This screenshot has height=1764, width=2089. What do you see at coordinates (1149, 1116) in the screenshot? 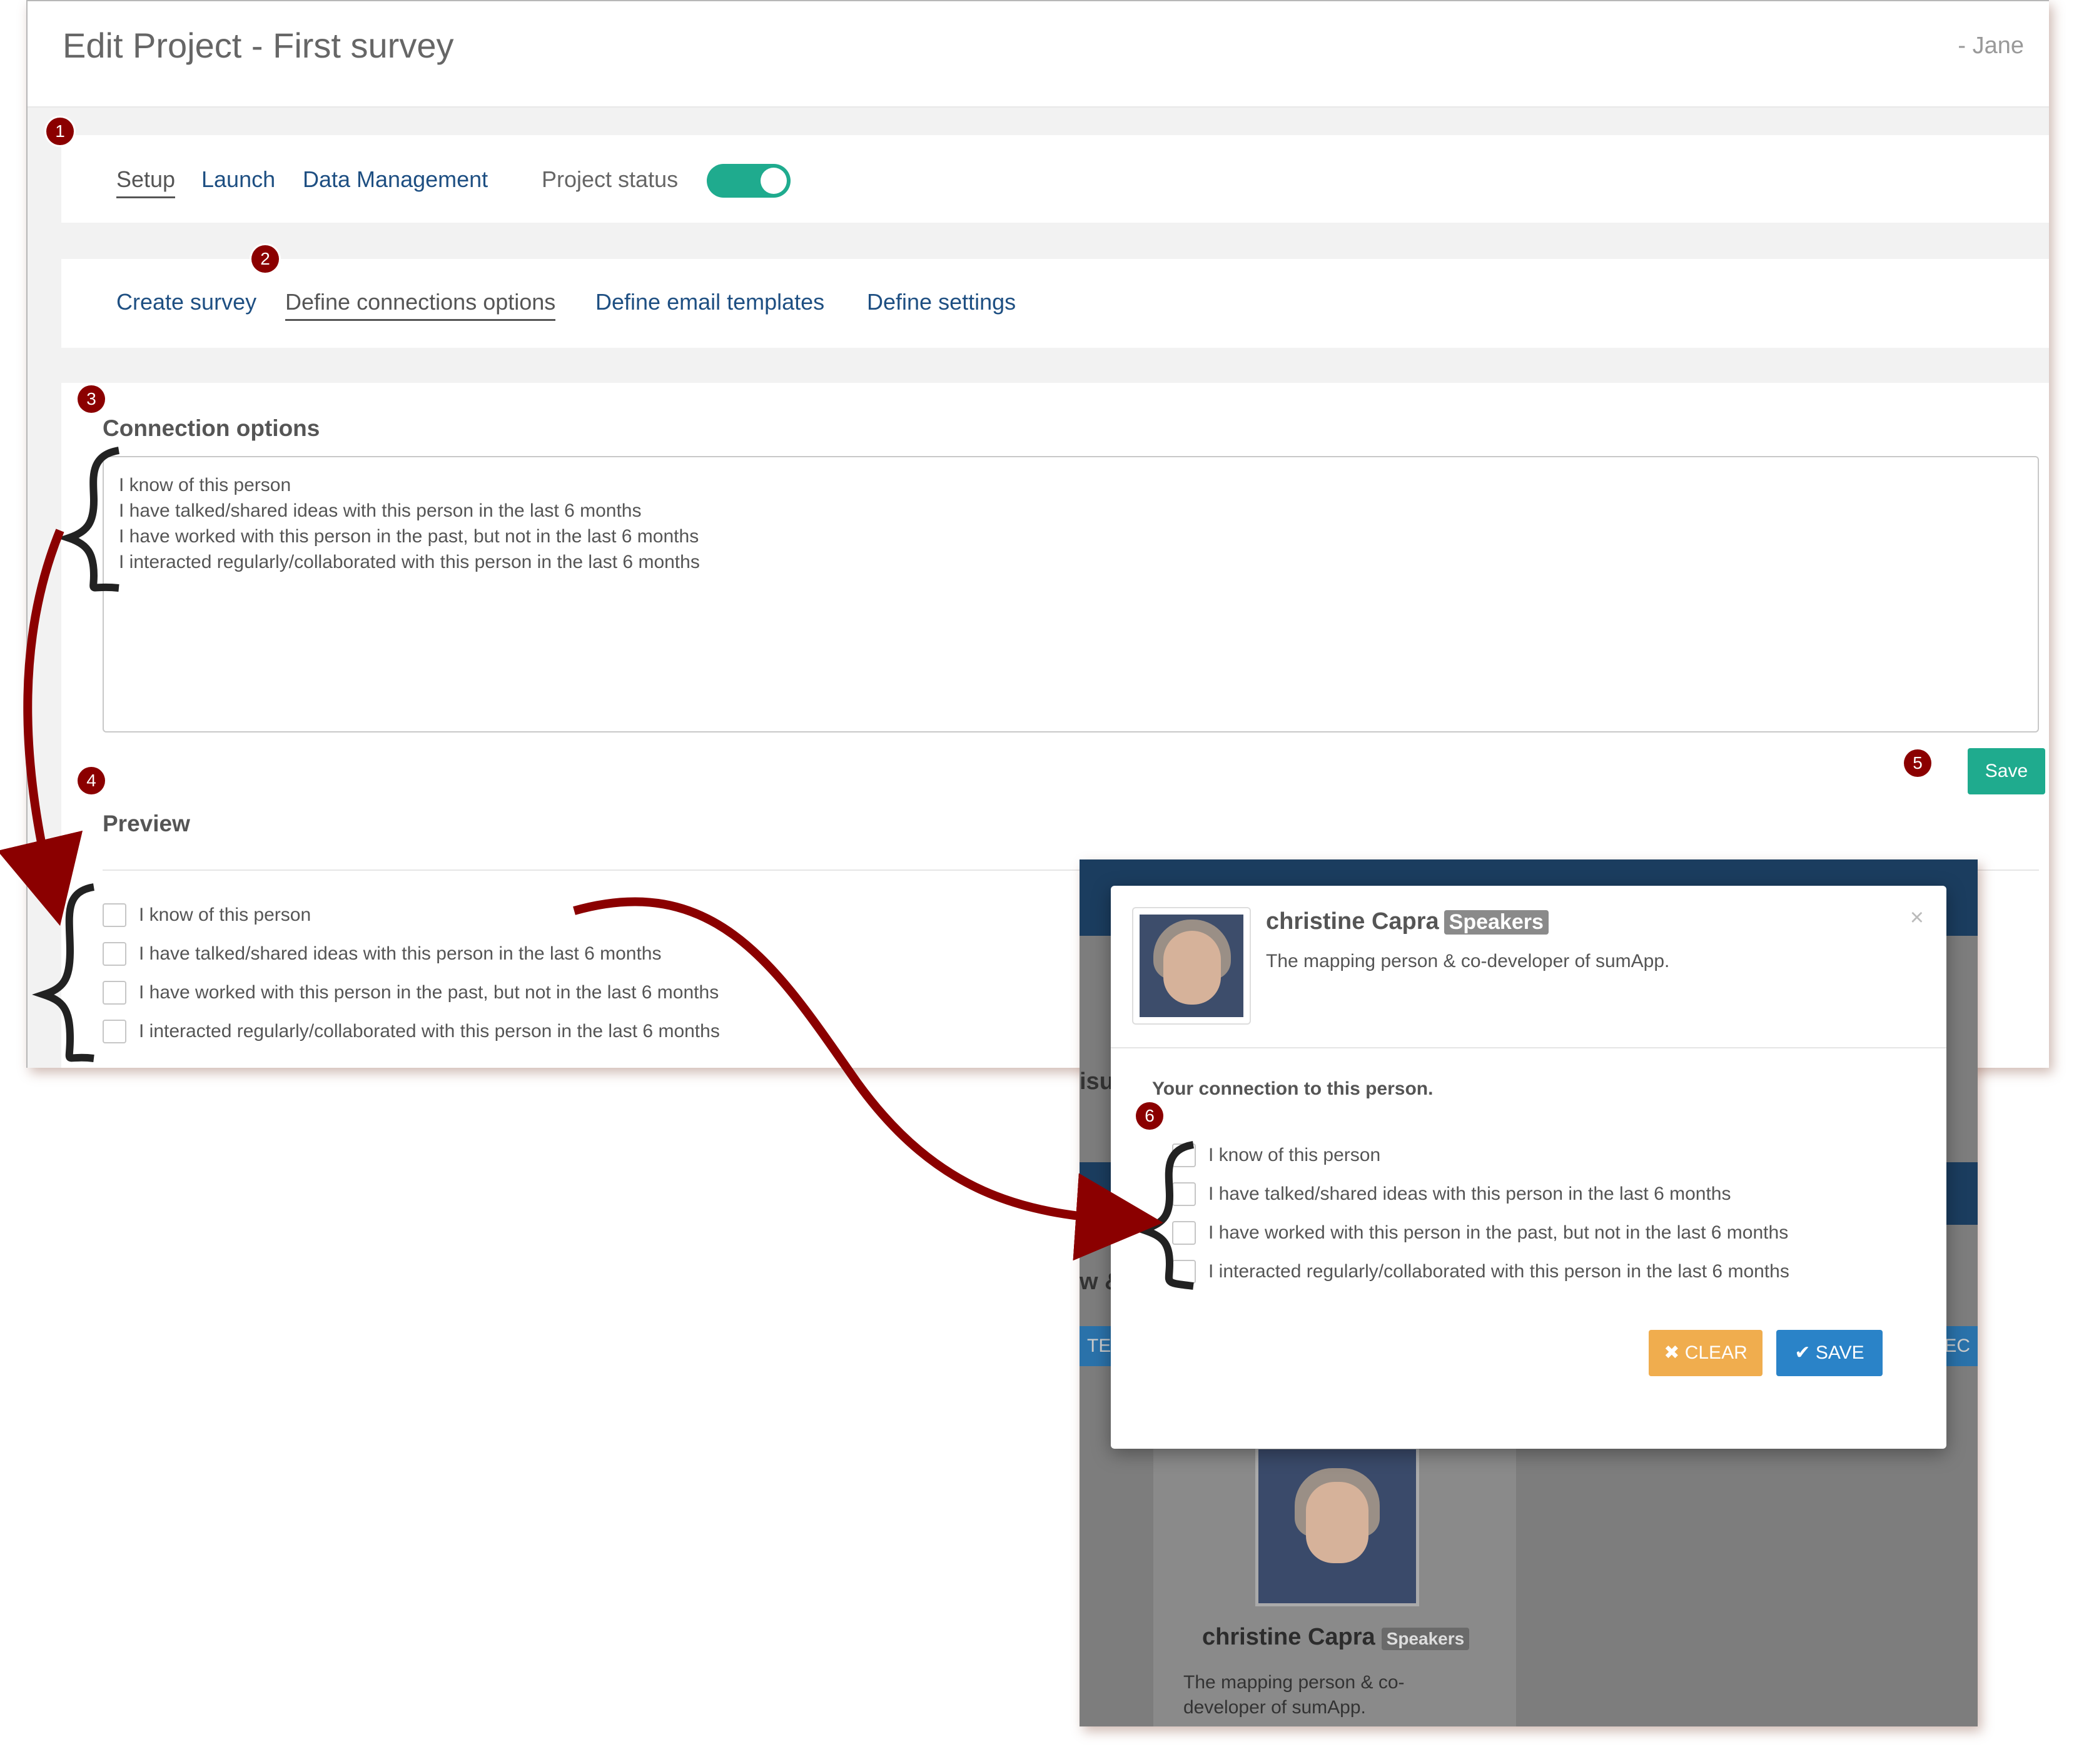
I see `annotation-badge: 6` at bounding box center [1149, 1116].